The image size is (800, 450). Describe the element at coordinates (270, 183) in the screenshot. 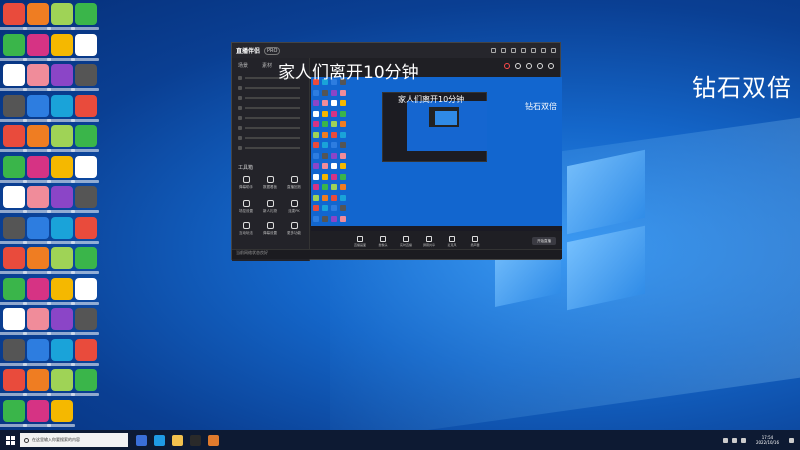

I see `tool-data-board: 数据看板` at that location.